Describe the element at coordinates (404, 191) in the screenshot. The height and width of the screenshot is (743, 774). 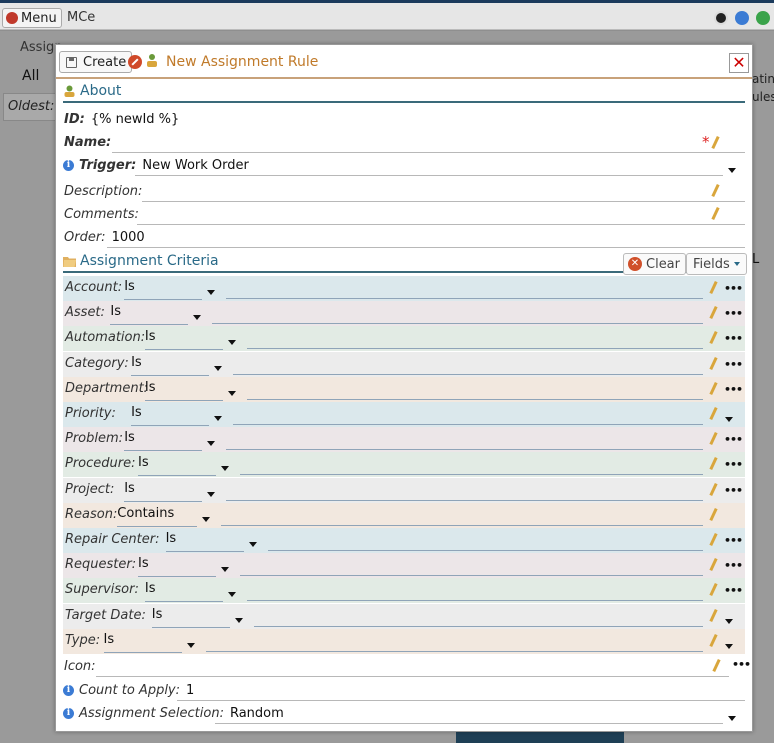
I see `description-field: Description:` at that location.